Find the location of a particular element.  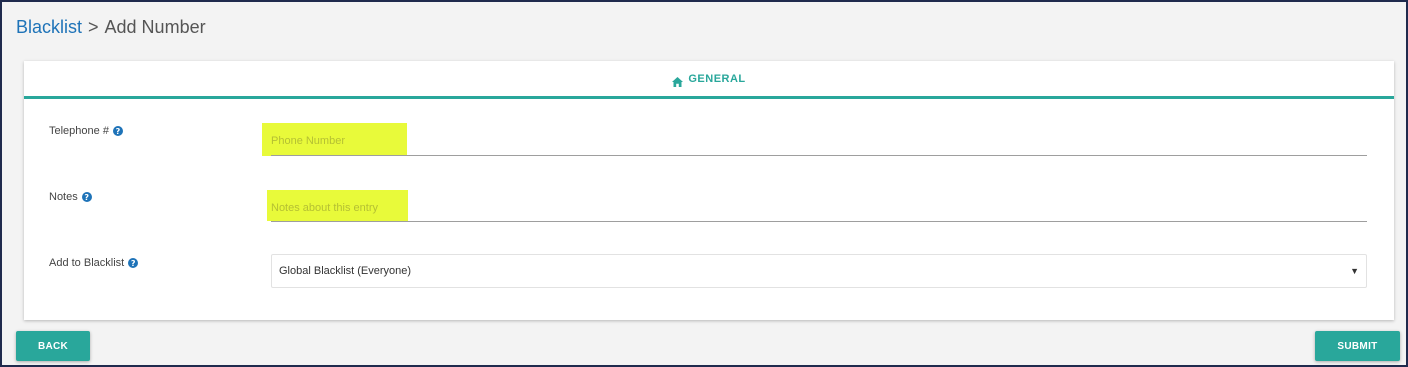

submit-button: SUBMIT is located at coordinates (1357, 346).